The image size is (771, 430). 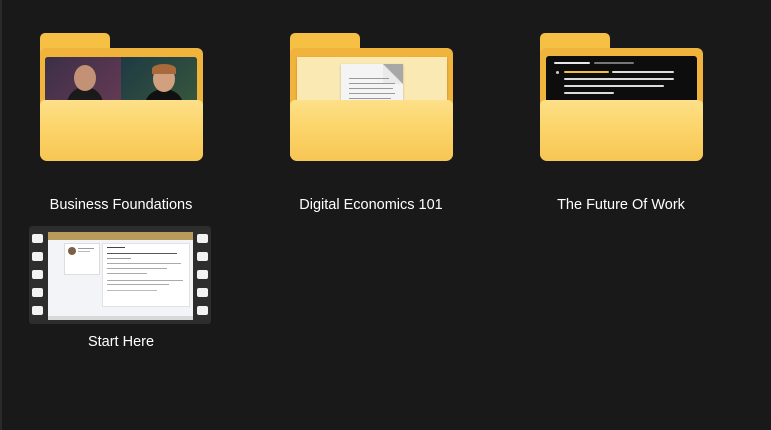 I want to click on video-file-icon, so click(x=121, y=274).